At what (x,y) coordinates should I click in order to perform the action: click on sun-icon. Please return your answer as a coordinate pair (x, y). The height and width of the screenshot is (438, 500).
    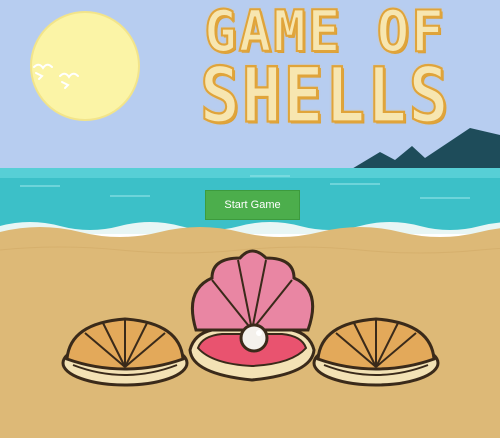
    Looking at the image, I should click on (85, 66).